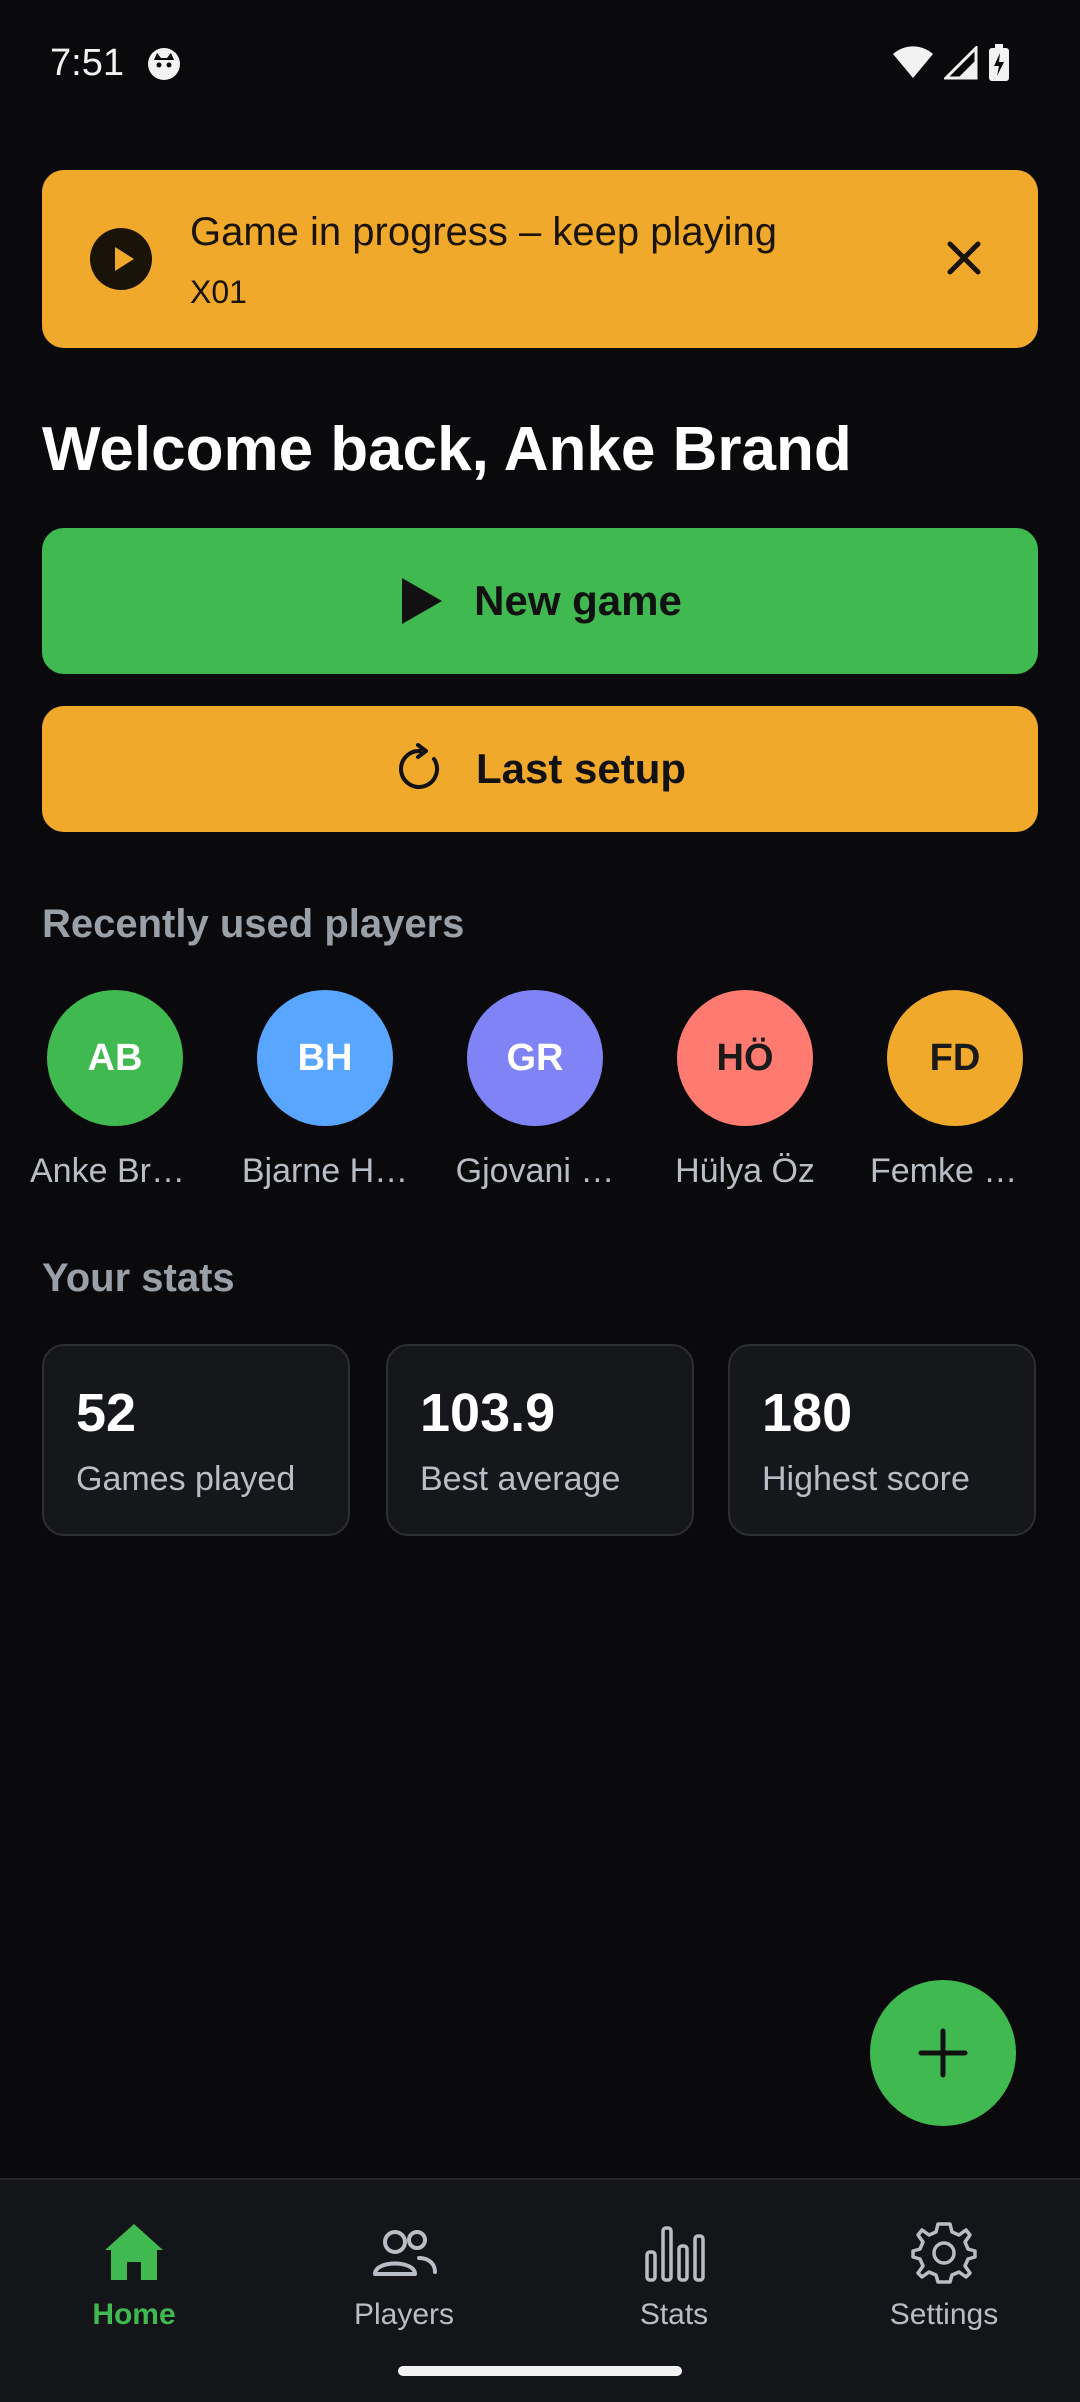 This screenshot has width=1080, height=2402. I want to click on home-icon, so click(134, 2252).